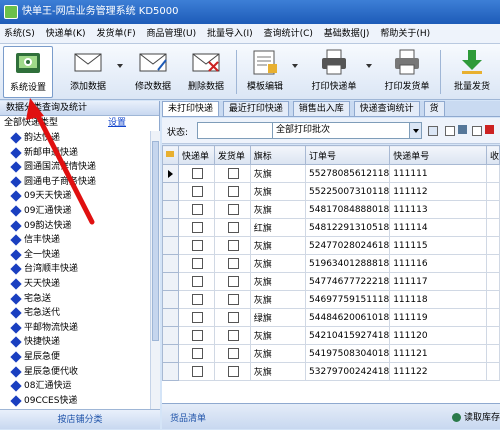 This screenshot has width=500, height=430. I want to click on tree-item: 星辰急便代收, so click(75, 372).